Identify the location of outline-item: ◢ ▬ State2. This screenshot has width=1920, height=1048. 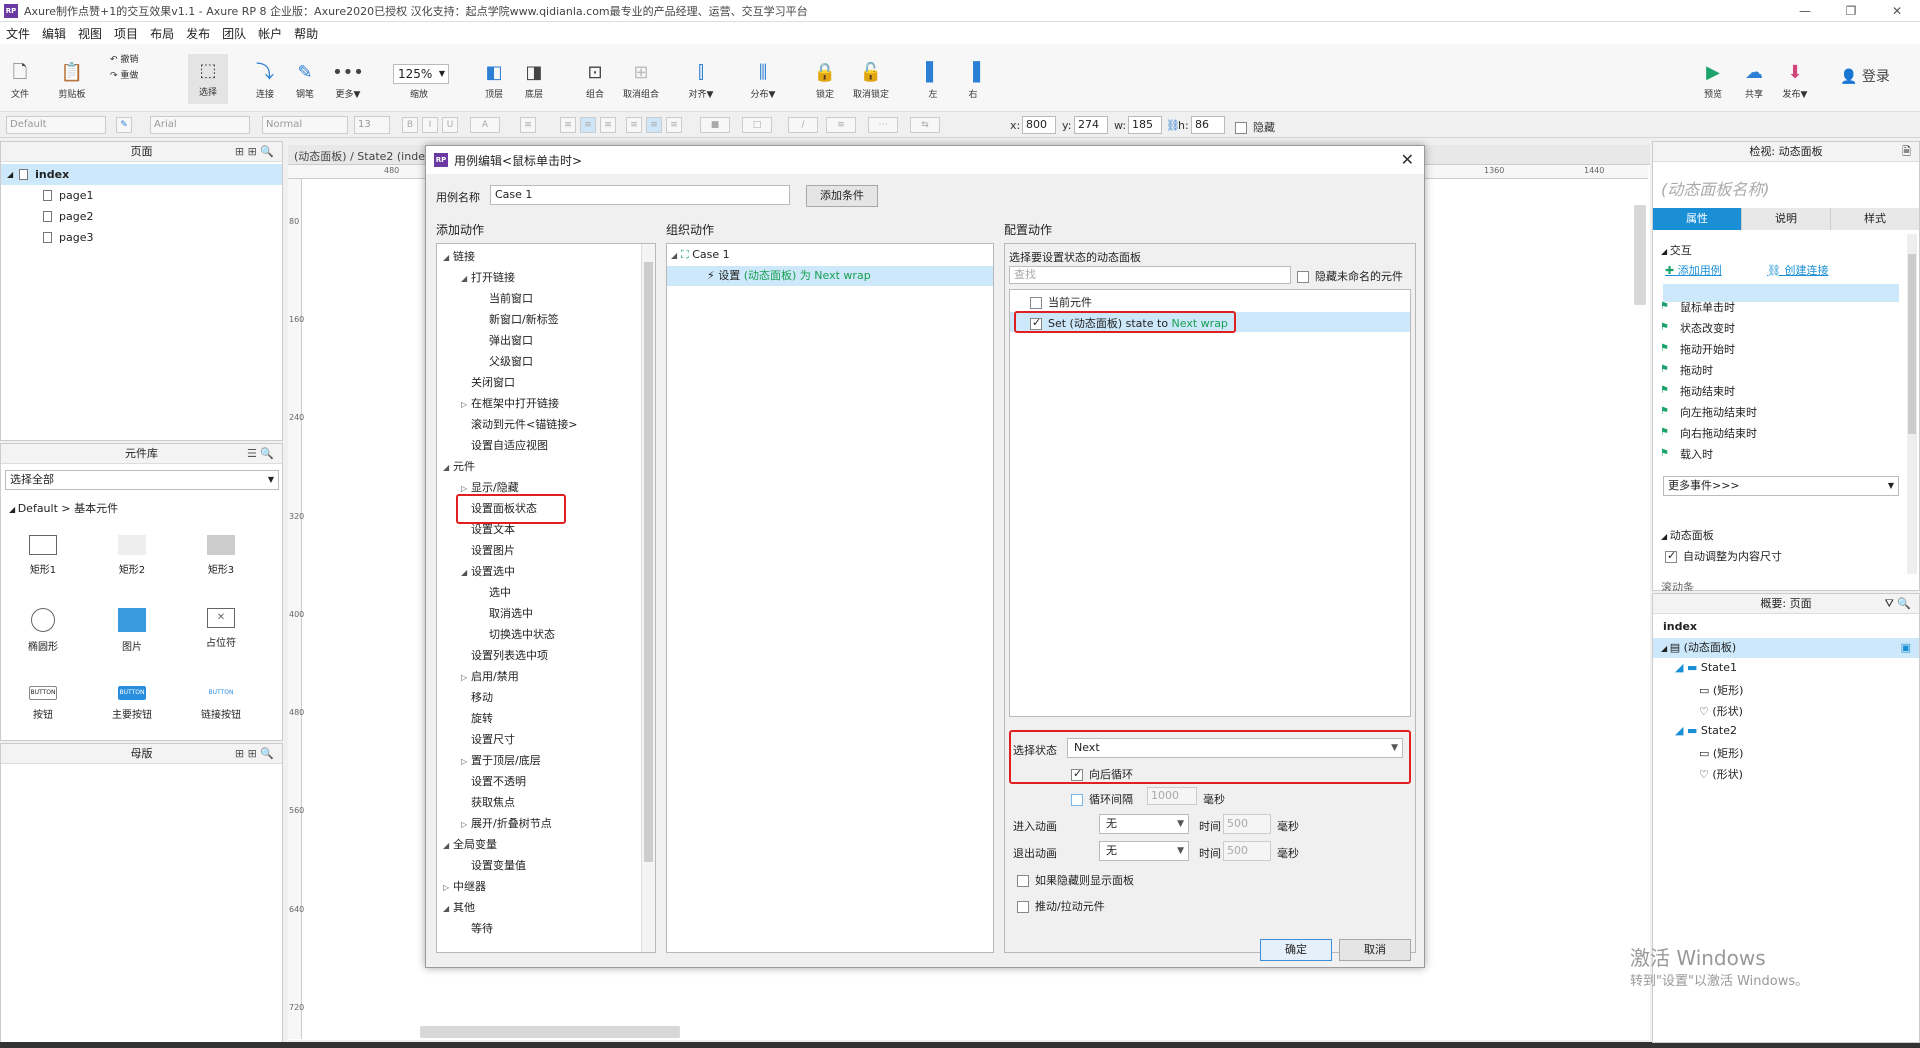
(1706, 730).